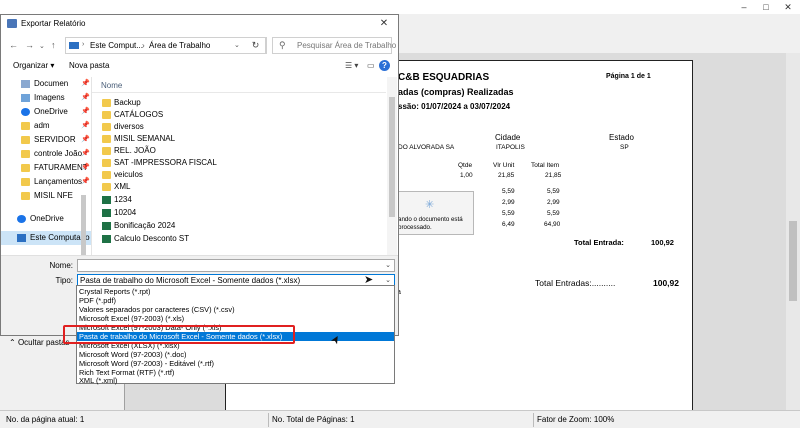 Image resolution: width=800 pixels, height=428 pixels. Describe the element at coordinates (33, 65) in the screenshot. I see `organize-button: Organizar ▾` at that location.